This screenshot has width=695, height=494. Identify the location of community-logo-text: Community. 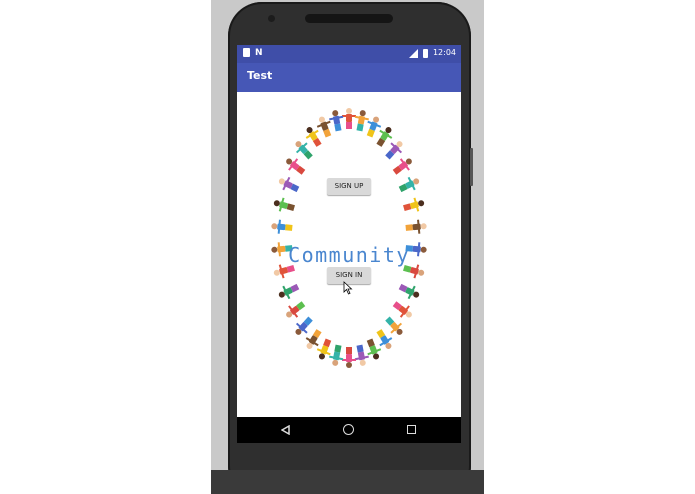
(349, 255).